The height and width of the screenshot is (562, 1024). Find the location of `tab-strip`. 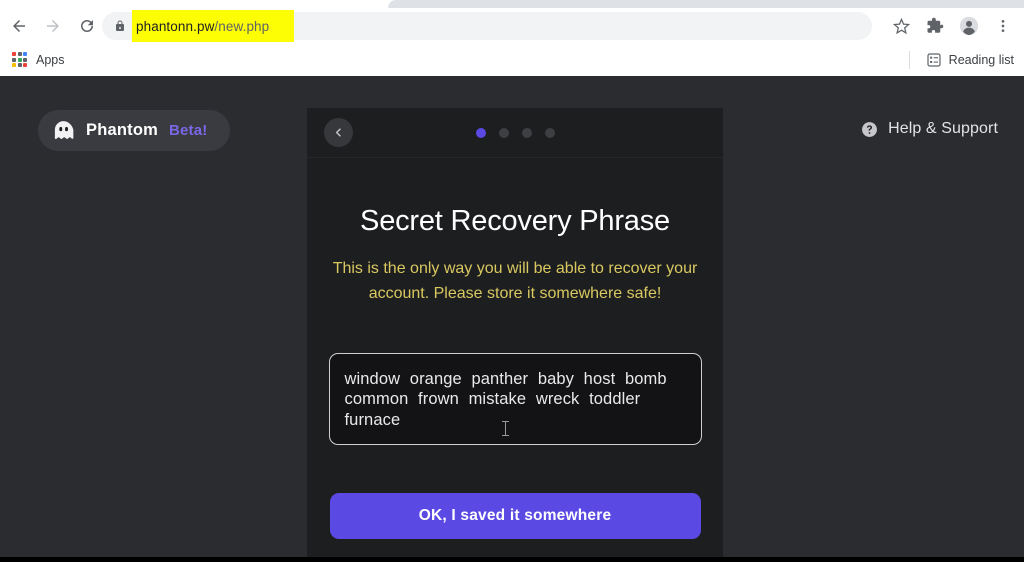

tab-strip is located at coordinates (512, 4).